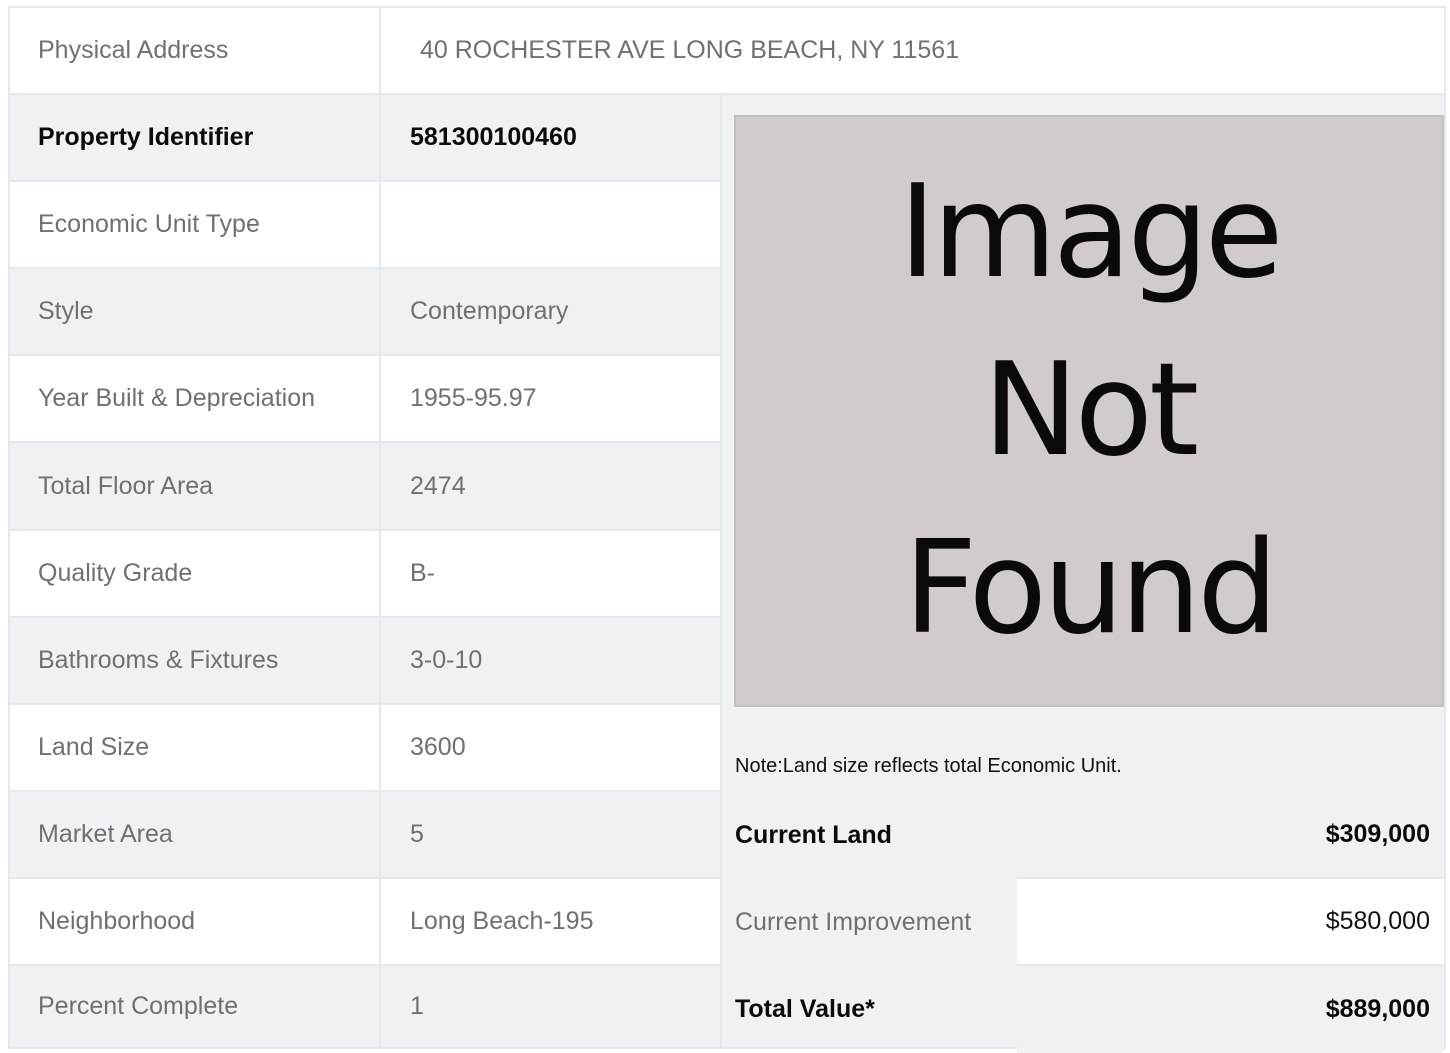 The width and height of the screenshot is (1450, 1053). Describe the element at coordinates (813, 835) in the screenshot. I see `current-land-label: Current Land` at that location.